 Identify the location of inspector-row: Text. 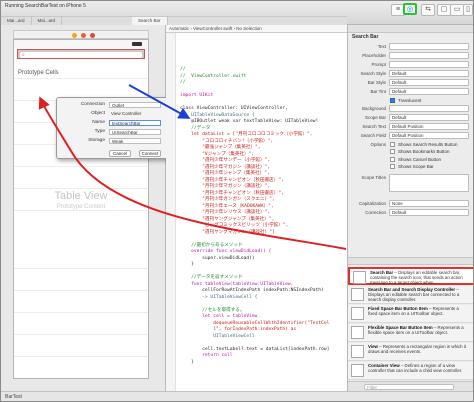
(410, 47).